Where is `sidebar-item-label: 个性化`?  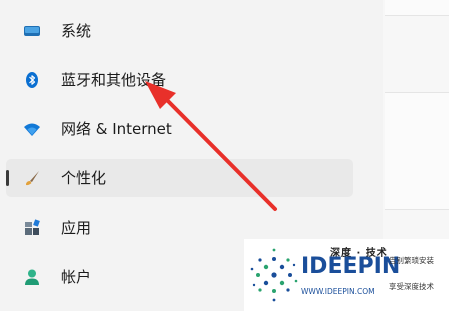 sidebar-item-label: 个性化 is located at coordinates (84, 178).